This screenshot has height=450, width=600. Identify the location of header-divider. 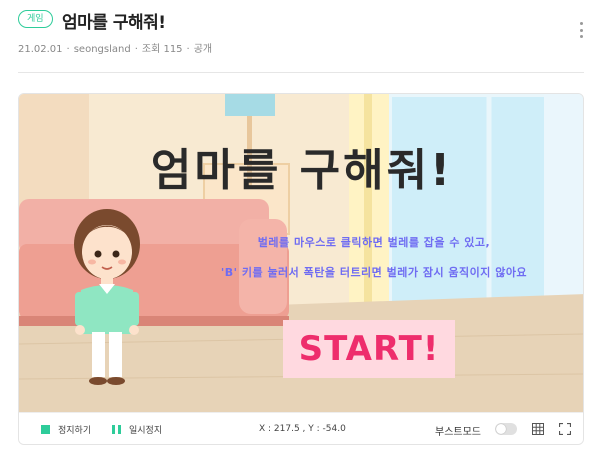
(301, 72).